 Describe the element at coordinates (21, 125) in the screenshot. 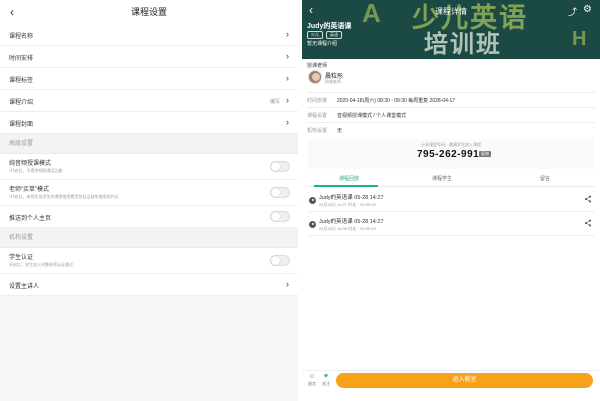

I see `row-label: 课程封面` at that location.